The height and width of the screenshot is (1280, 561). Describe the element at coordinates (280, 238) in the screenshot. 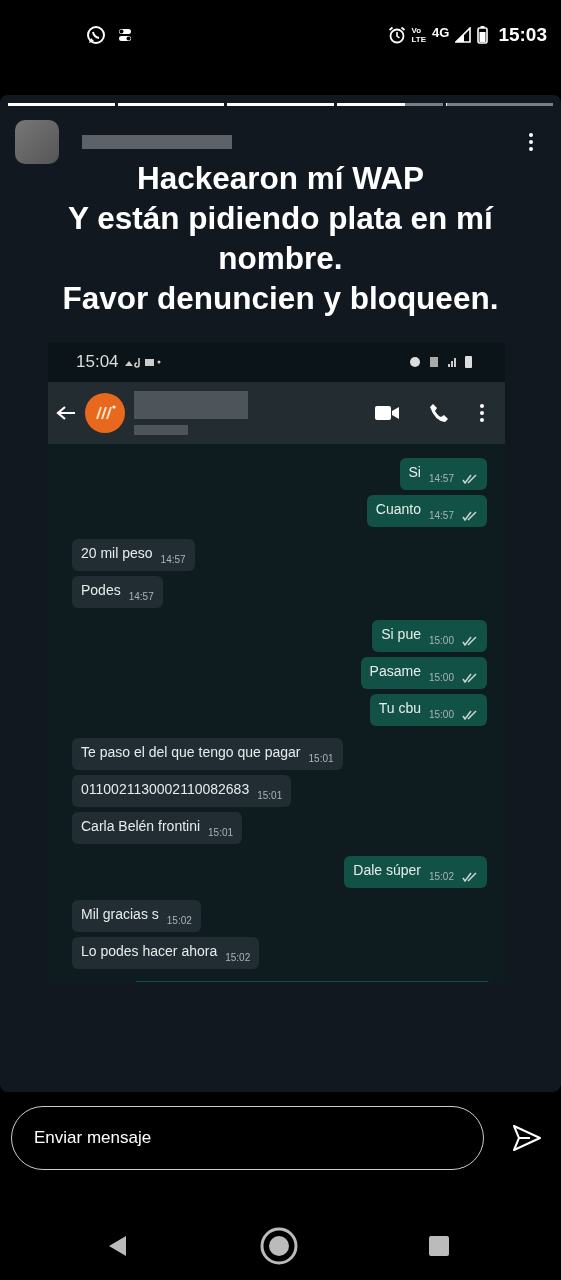

I see `story-caption: Hackearon mí WAP Y están pidiendo plata en mí nombre. Favor denuncien y bloqueen.` at that location.